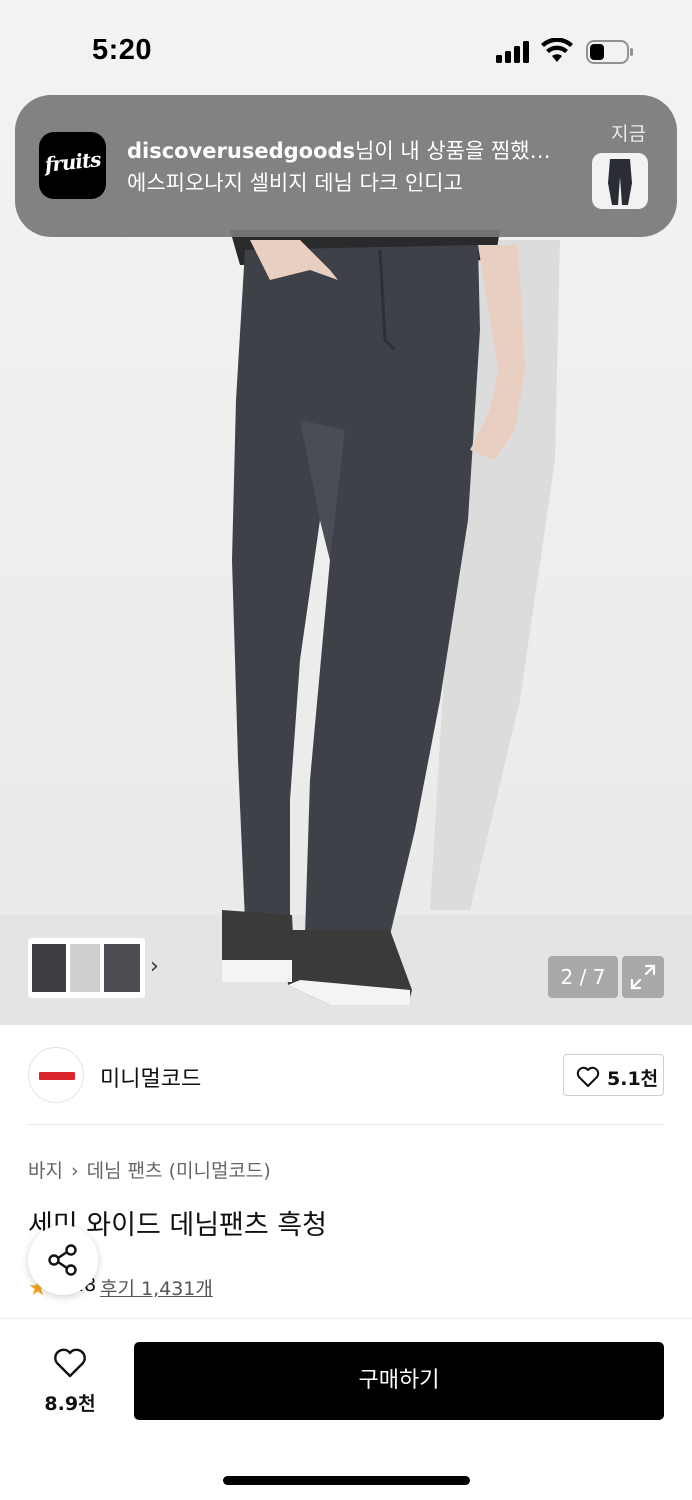  What do you see at coordinates (557, 50) in the screenshot?
I see `wifi-icon` at bounding box center [557, 50].